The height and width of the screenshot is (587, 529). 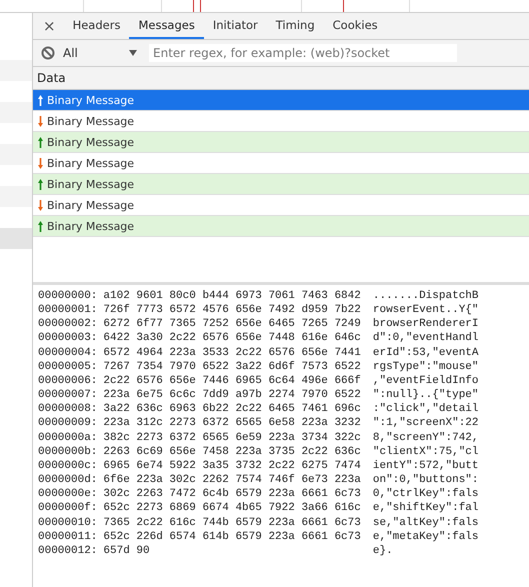 I want to click on hex-text: 6422 3a30 2c22 6576 656e 7448 616e 646c, so click(x=232, y=338).